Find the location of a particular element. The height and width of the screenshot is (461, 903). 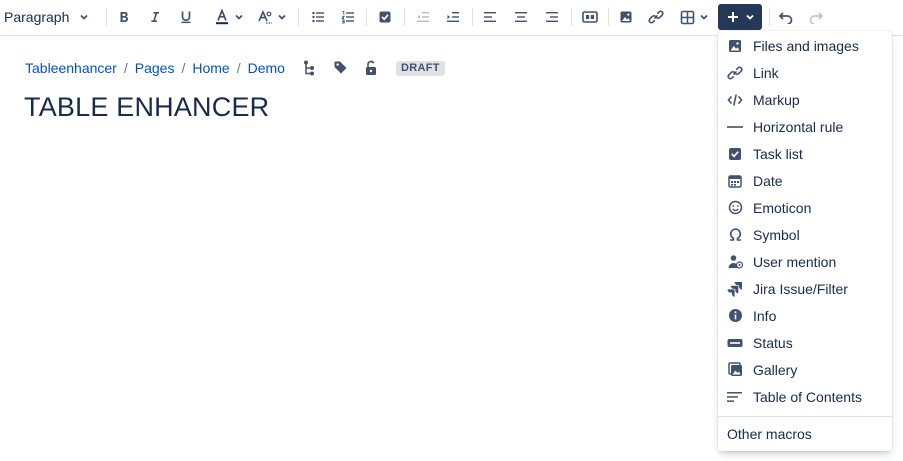

align-right-button is located at coordinates (552, 17).